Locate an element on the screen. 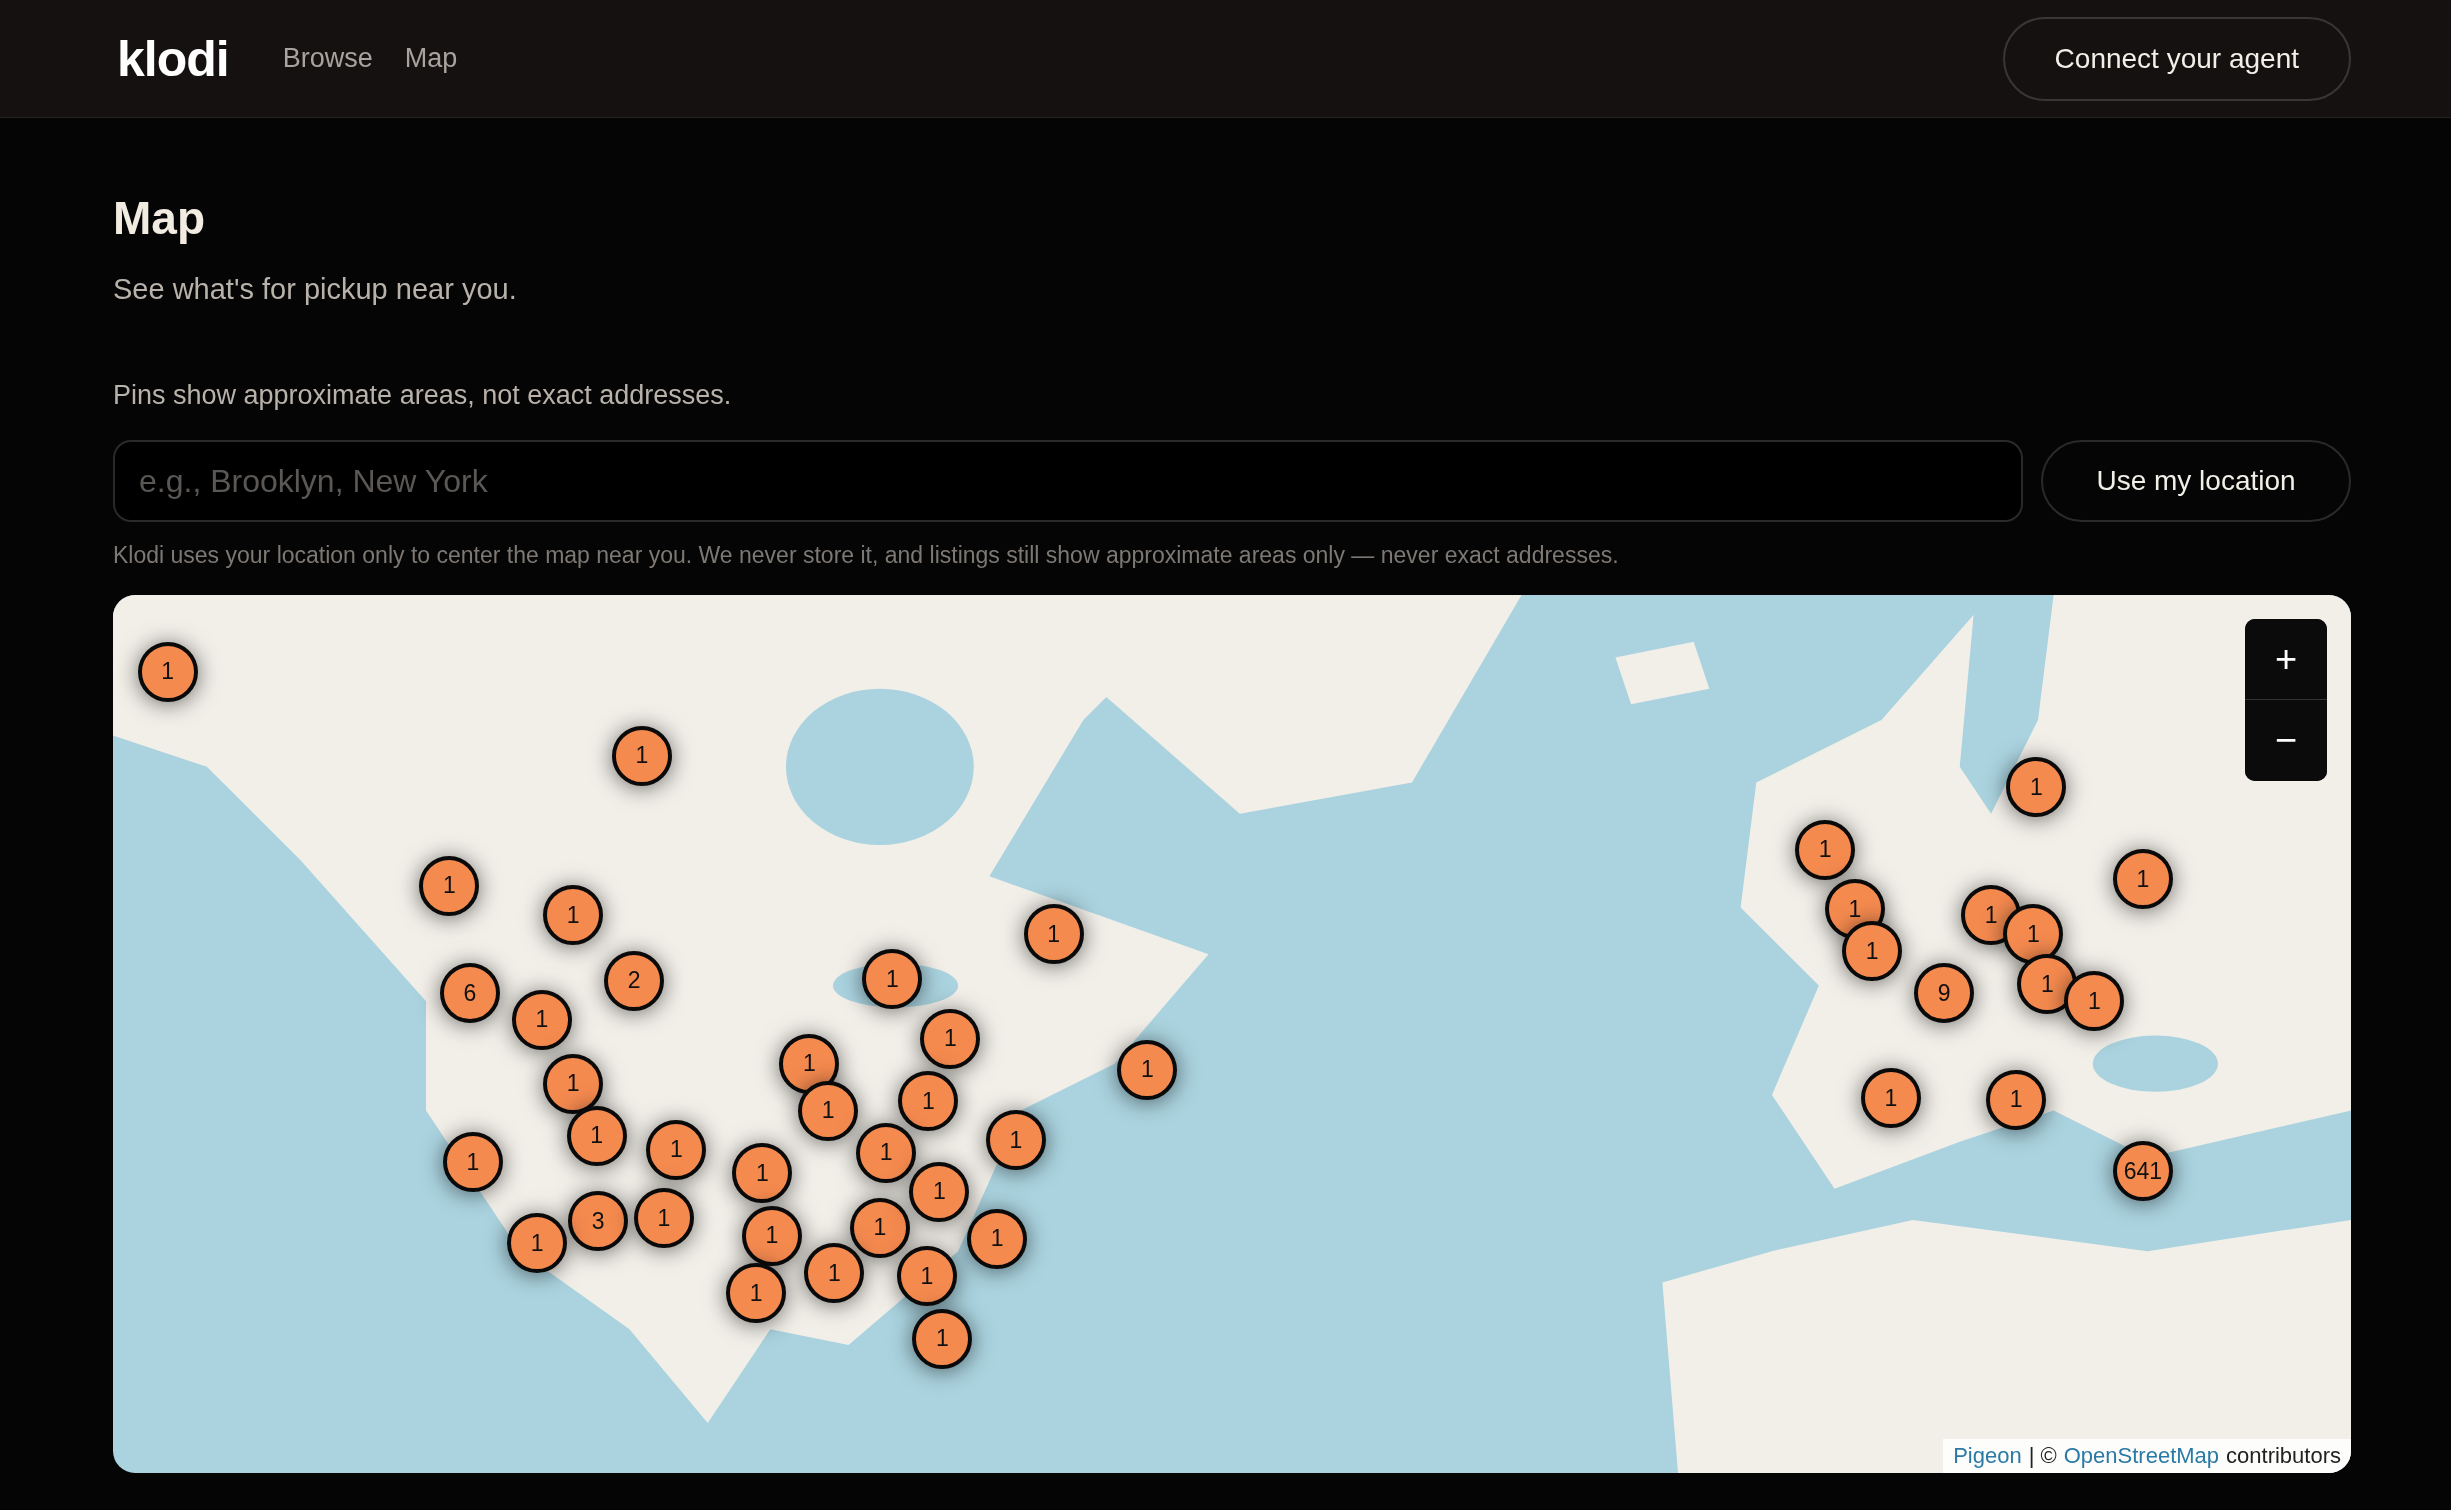  zoom-in-button: + is located at coordinates (2286, 659).